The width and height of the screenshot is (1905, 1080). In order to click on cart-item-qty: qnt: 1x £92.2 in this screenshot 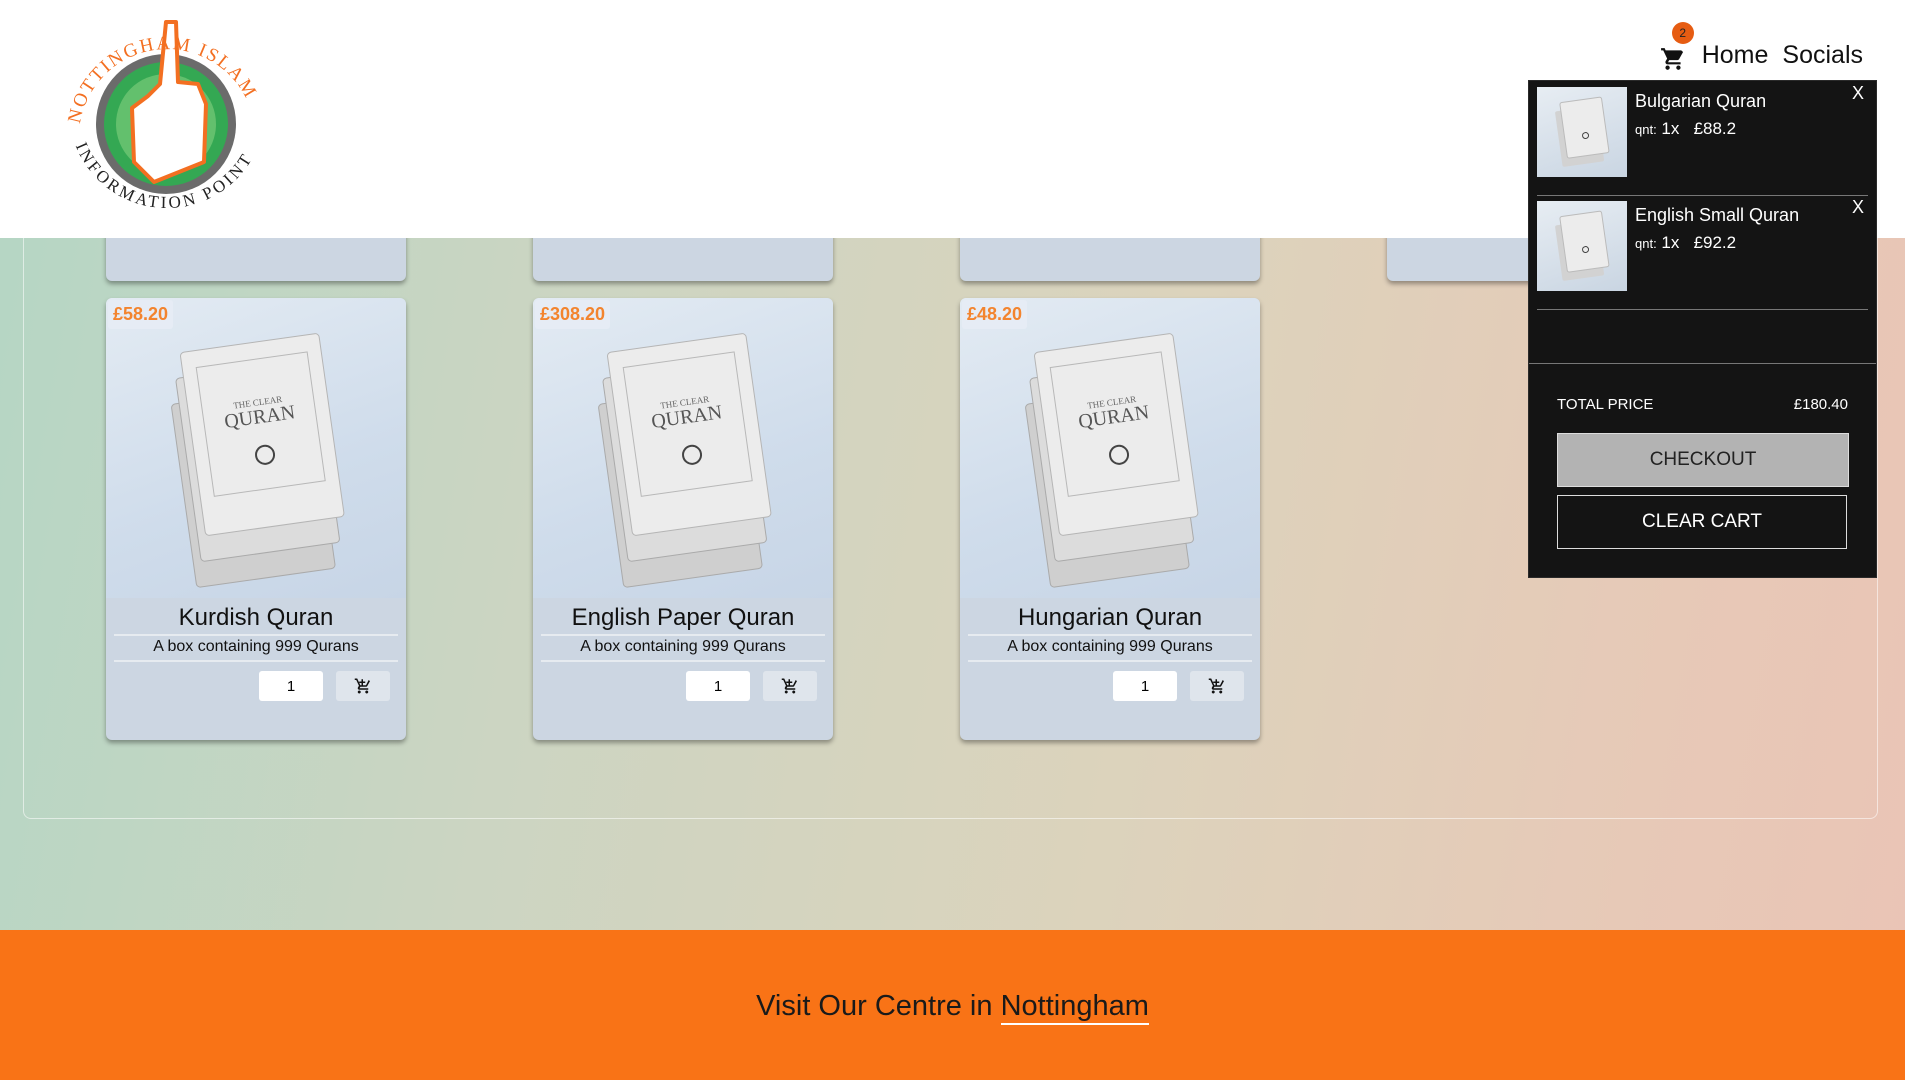, I will do `click(1686, 242)`.